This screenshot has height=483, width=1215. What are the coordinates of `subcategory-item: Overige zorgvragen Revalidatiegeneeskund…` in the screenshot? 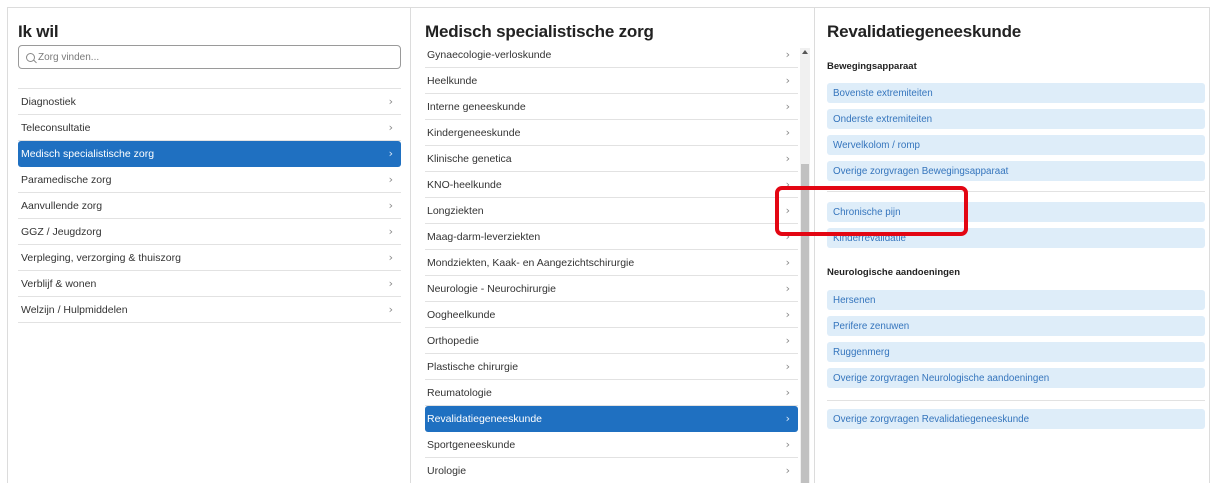 It's located at (1016, 419).